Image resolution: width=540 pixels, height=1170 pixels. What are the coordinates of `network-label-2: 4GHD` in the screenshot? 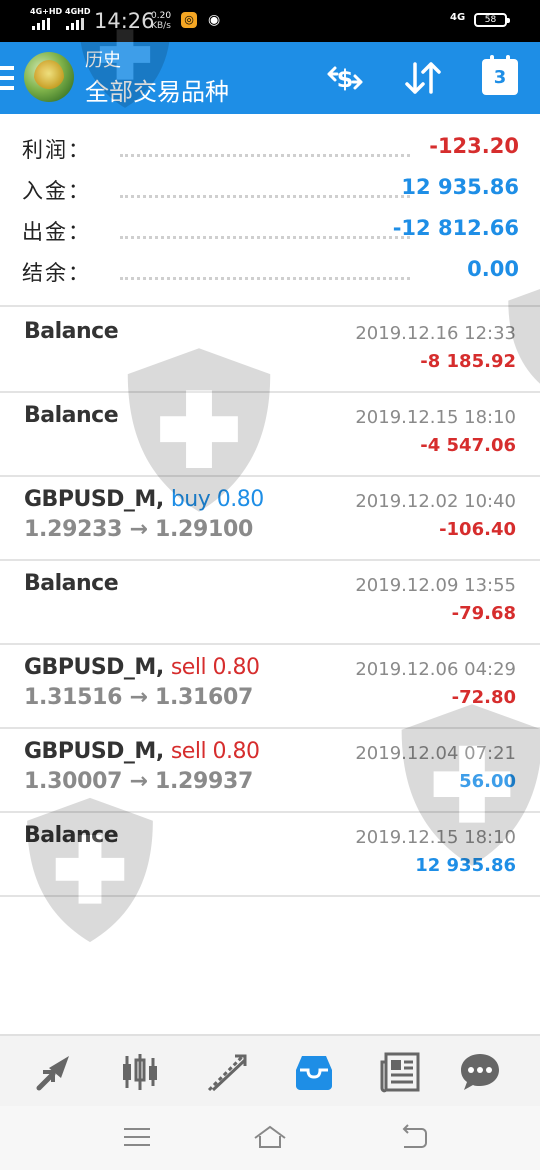 It's located at (78, 11).